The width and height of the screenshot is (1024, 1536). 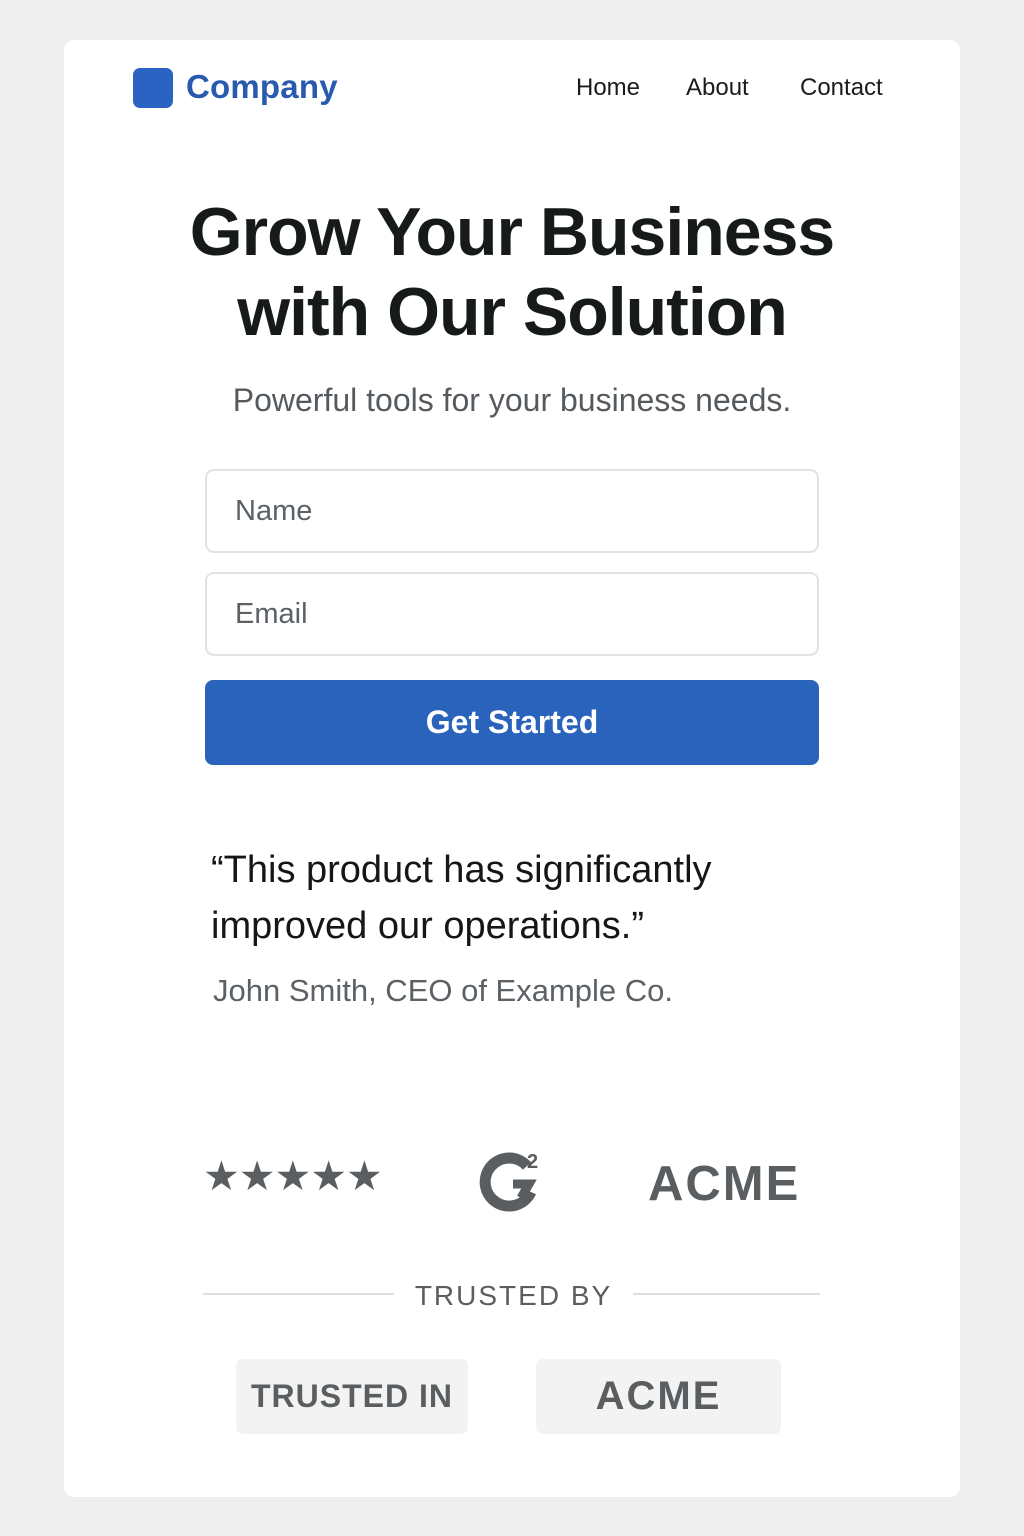 I want to click on testimonial-author: John Smith, CEO of Example Co., so click(x=443, y=990).